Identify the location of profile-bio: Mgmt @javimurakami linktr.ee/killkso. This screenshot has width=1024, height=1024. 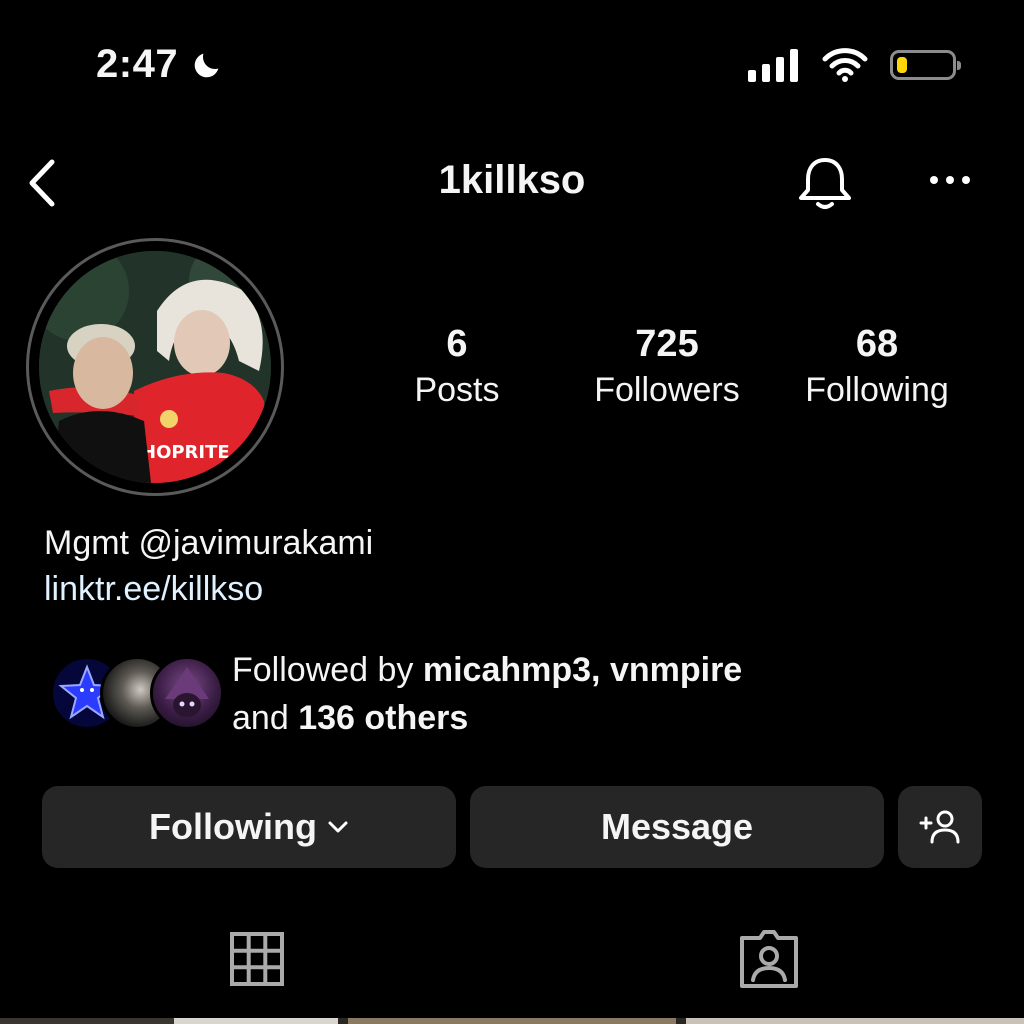
(208, 566).